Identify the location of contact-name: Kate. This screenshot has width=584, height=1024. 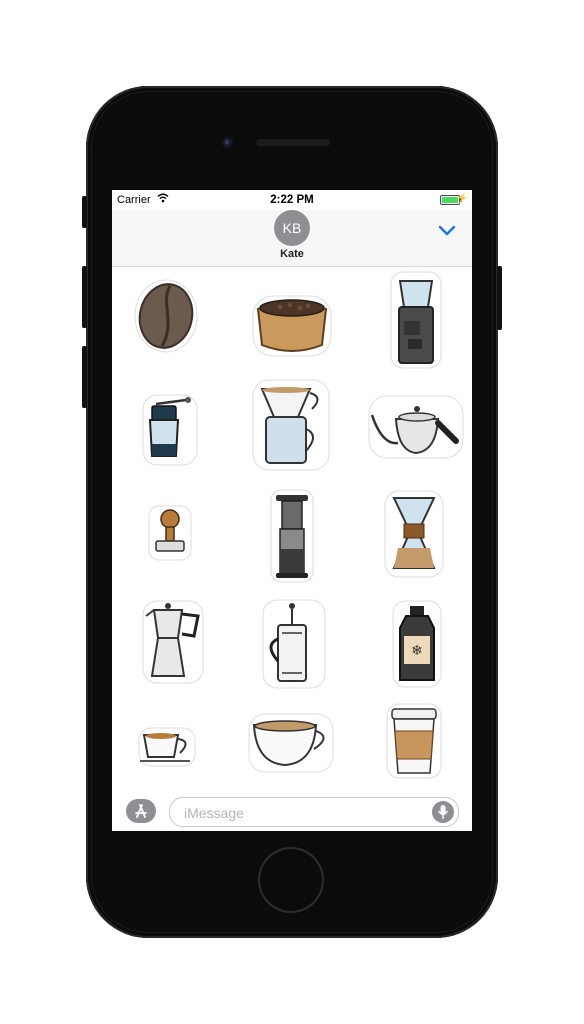
(292, 254).